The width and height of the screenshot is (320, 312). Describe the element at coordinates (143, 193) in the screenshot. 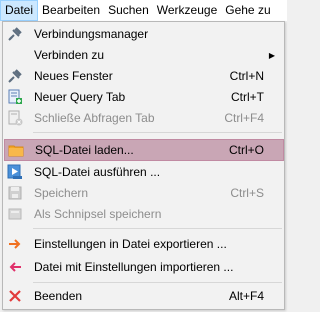

I see `menu-item-speichern: Speichern Ctrl+S` at that location.